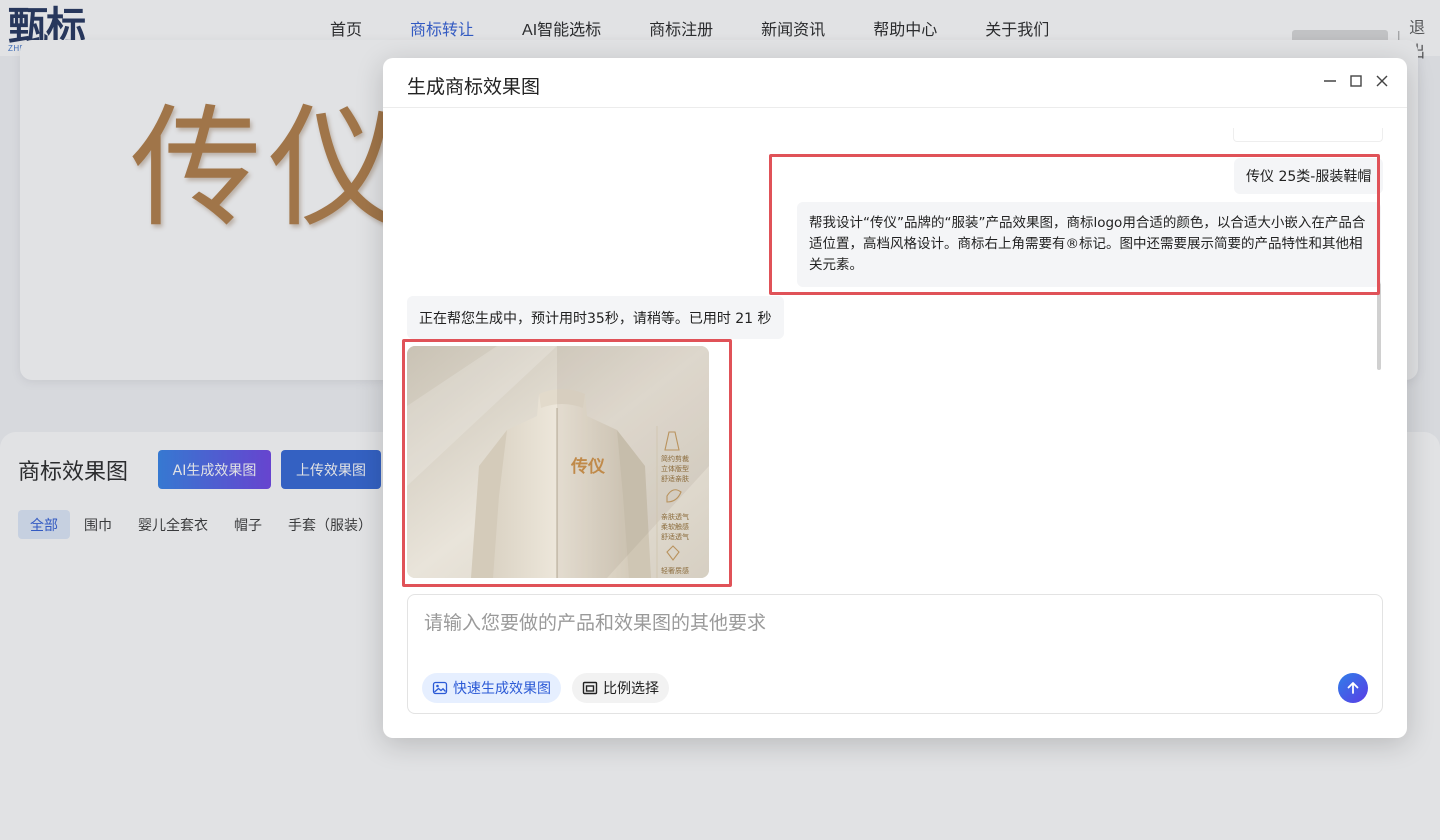  I want to click on prompt-input-box: 快速生成效果图 比例选择, so click(895, 654).